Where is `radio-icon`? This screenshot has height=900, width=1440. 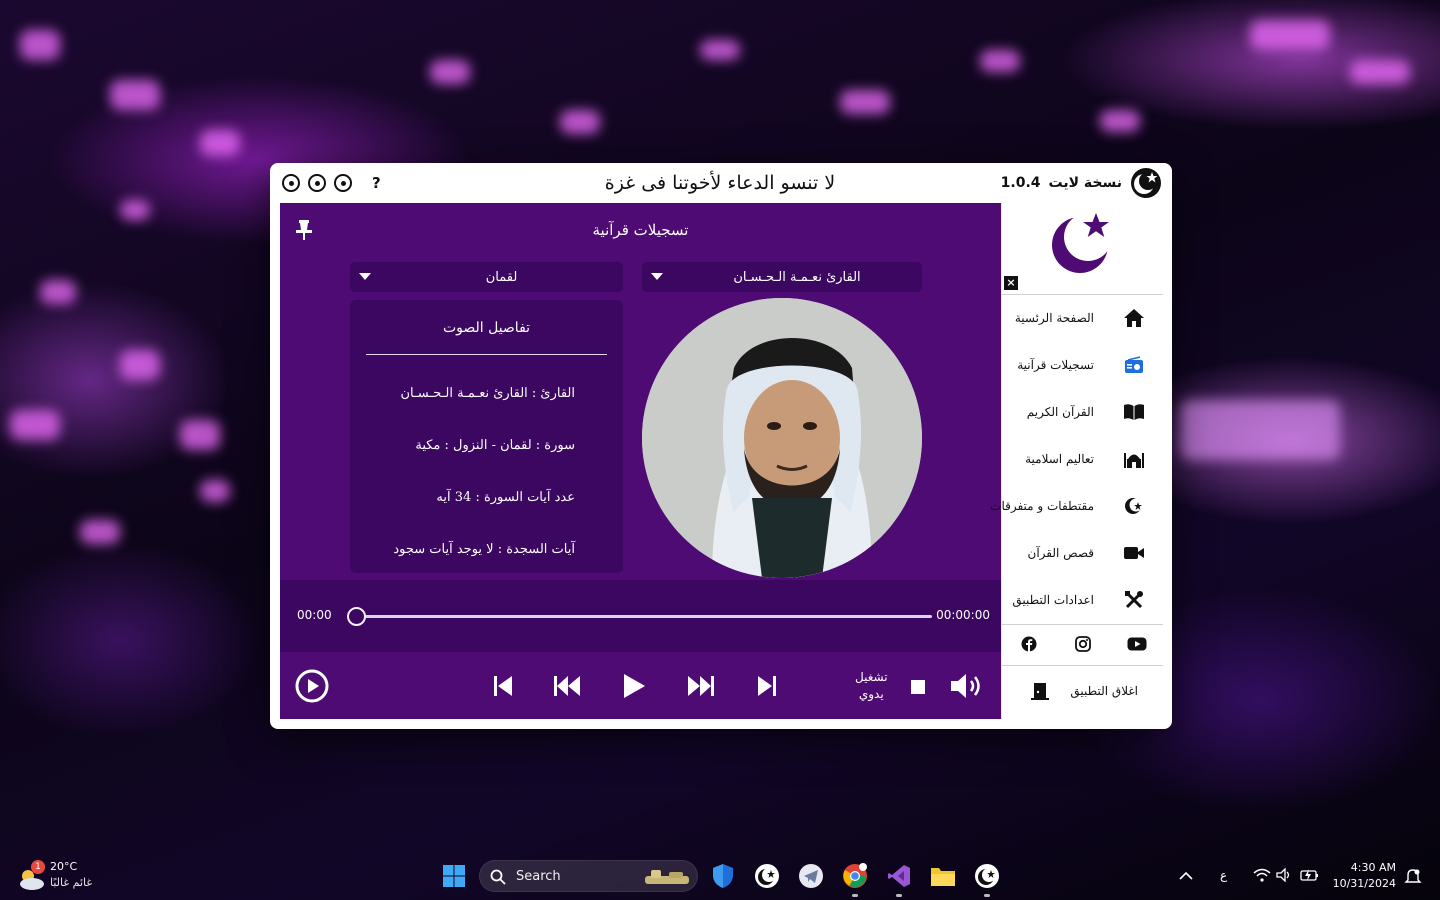
radio-icon is located at coordinates (1134, 365).